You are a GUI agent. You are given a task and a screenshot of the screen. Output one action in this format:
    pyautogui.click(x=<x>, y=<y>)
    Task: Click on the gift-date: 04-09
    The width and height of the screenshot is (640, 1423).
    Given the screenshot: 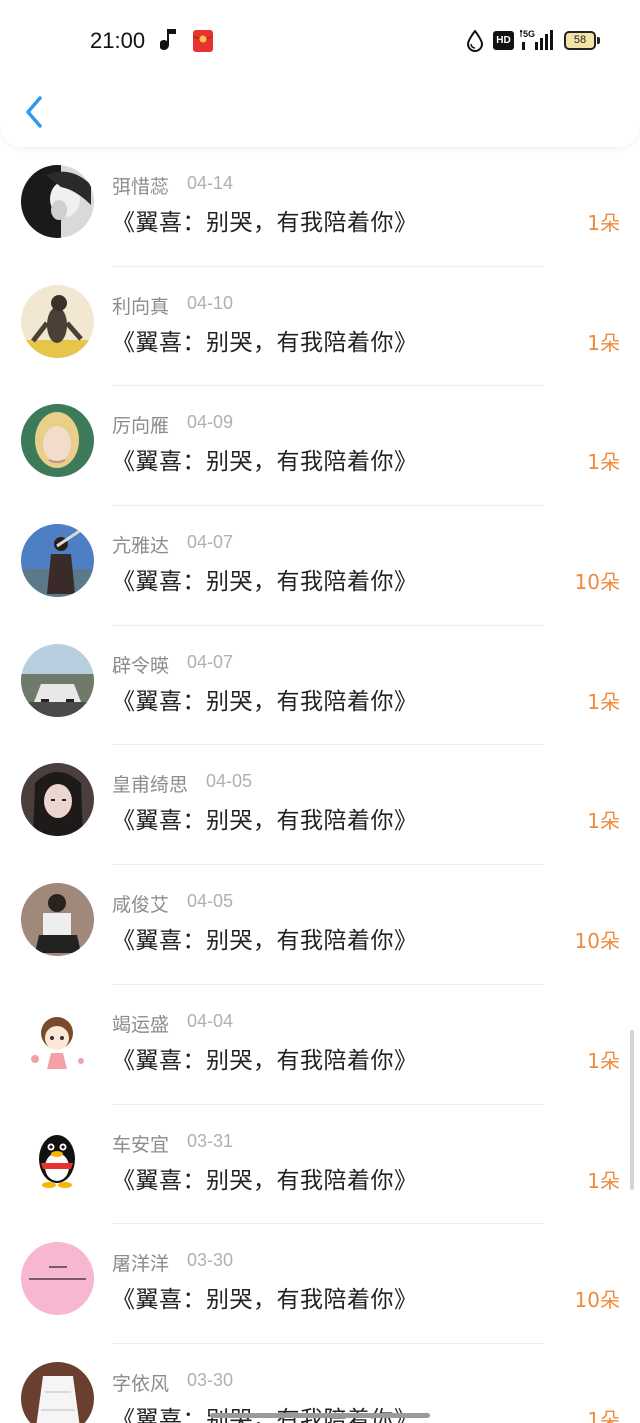 What is the action you would take?
    pyautogui.click(x=210, y=422)
    